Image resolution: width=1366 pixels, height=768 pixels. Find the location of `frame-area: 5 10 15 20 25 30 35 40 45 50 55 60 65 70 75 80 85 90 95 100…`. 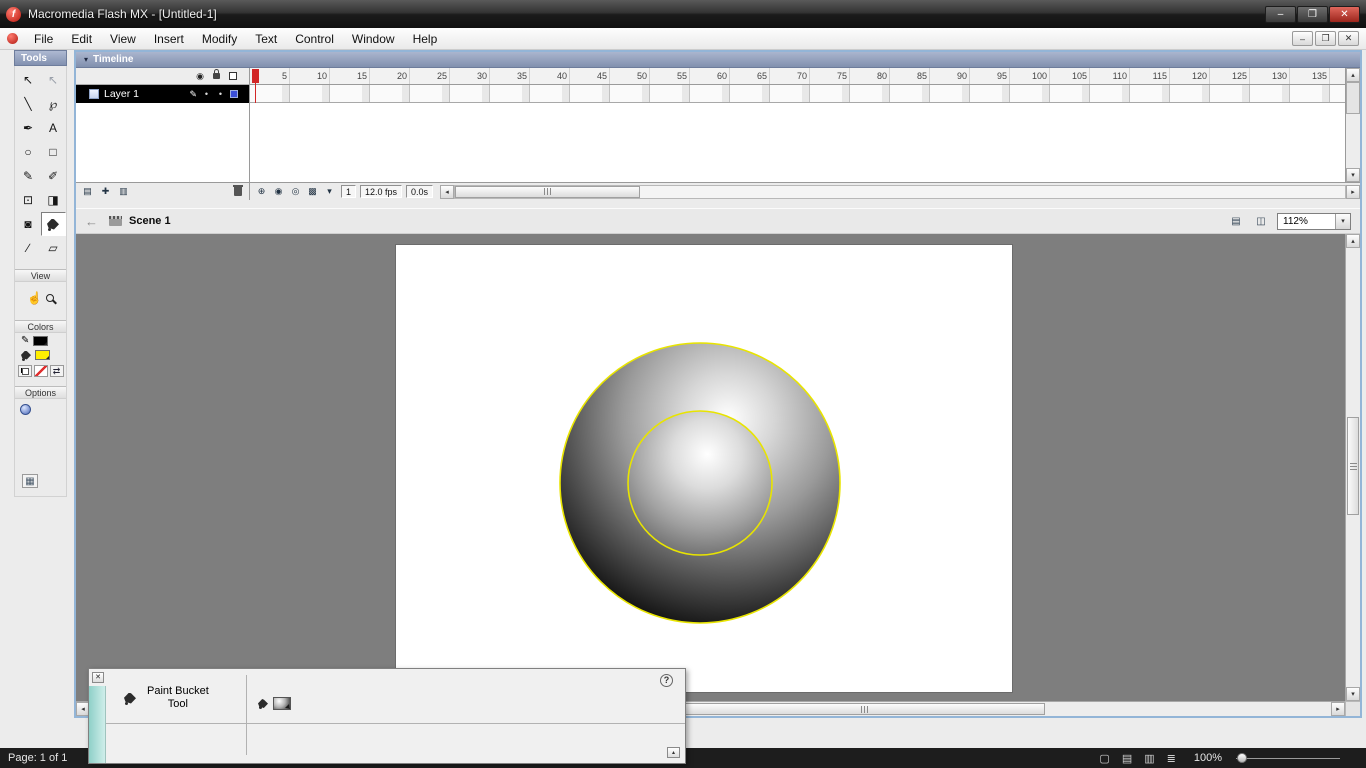

frame-area: 5 10 15 20 25 30 35 40 45 50 55 60 65 70 75 80 85 90 95 100… is located at coordinates (797, 125).